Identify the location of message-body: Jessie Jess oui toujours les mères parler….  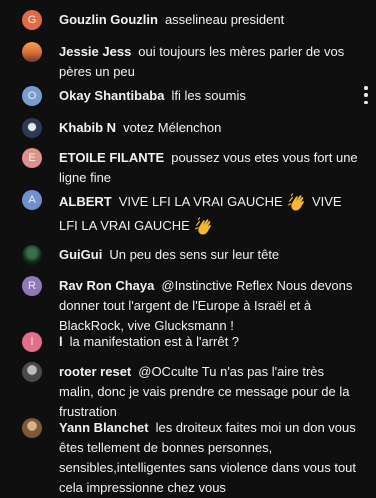
(210, 62).